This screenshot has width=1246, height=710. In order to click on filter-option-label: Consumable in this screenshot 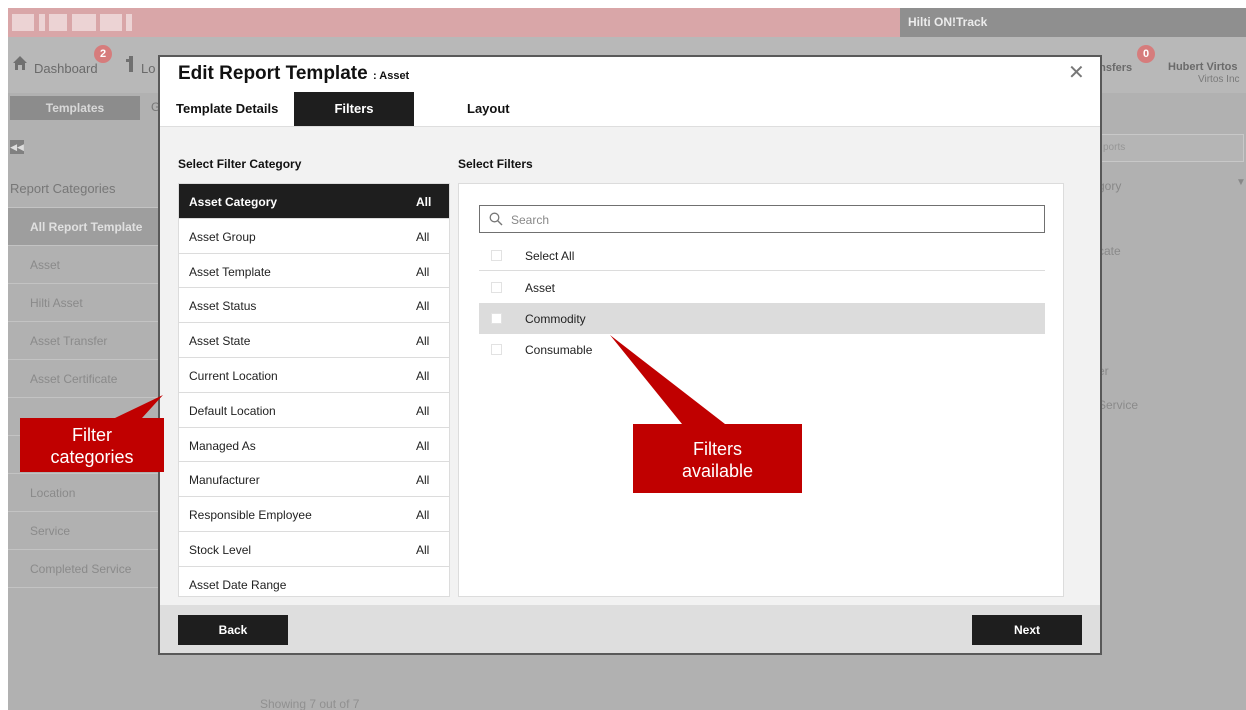, I will do `click(559, 350)`.